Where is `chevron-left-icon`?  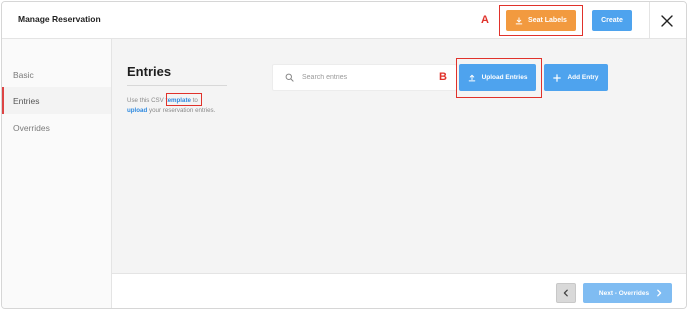
chevron-left-icon is located at coordinates (565, 293).